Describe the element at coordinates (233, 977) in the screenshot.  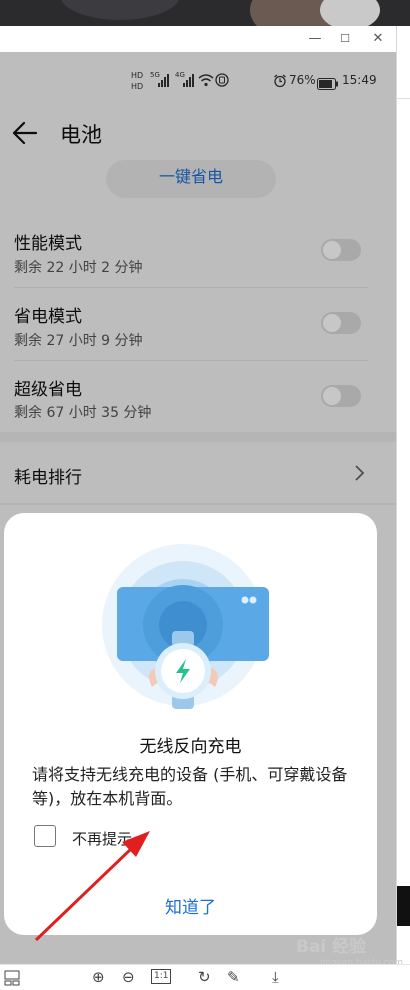
I see `edit-icon: ✎` at that location.